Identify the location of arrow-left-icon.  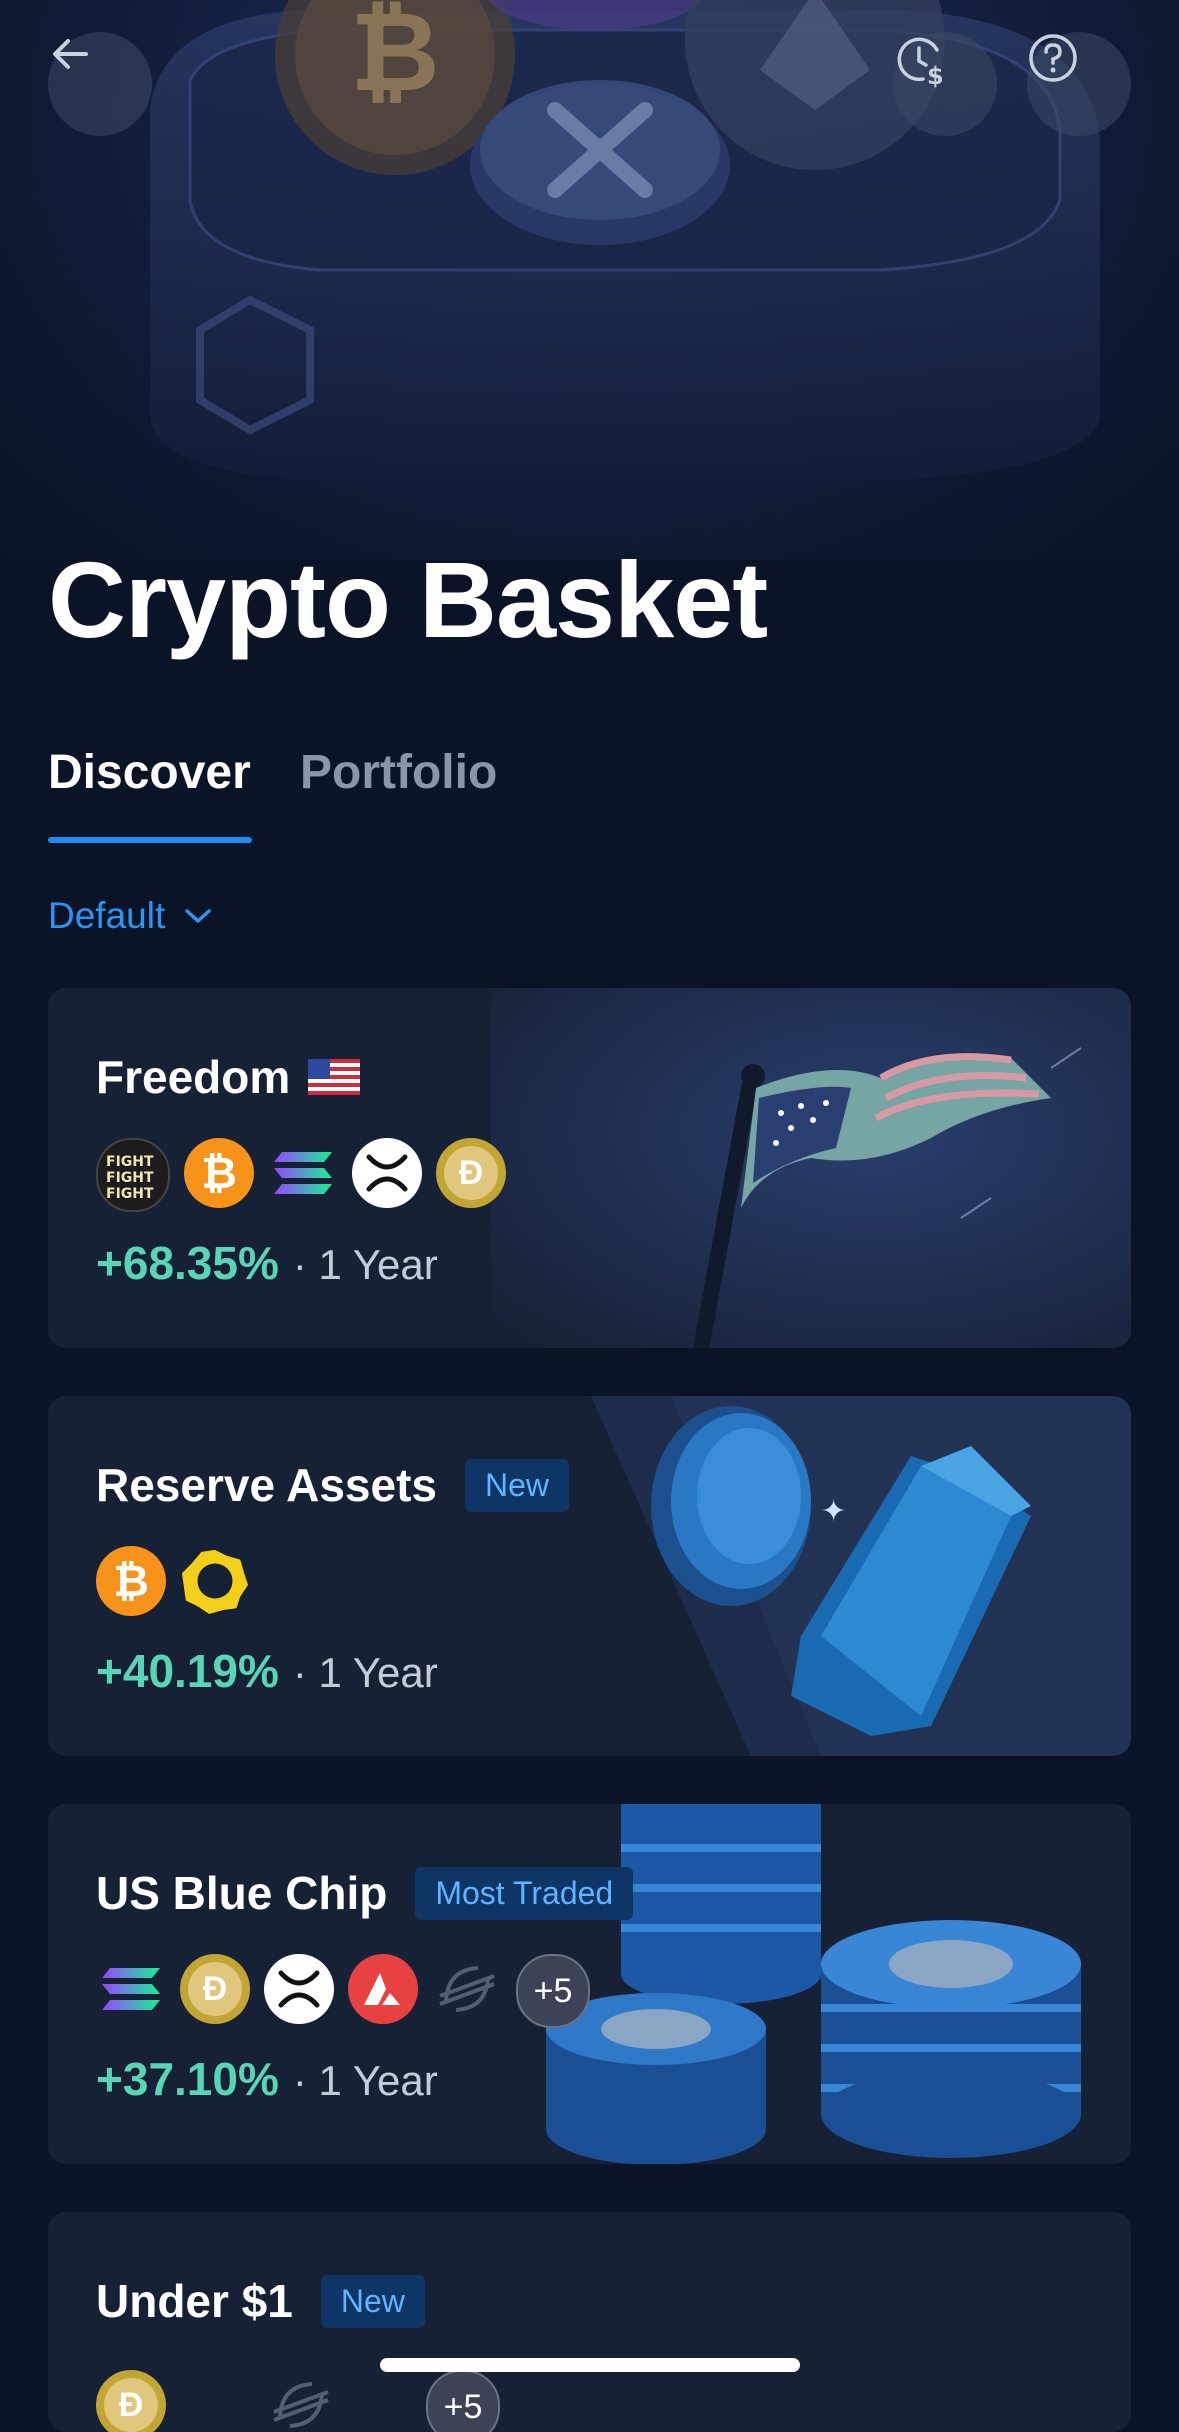
(70, 54).